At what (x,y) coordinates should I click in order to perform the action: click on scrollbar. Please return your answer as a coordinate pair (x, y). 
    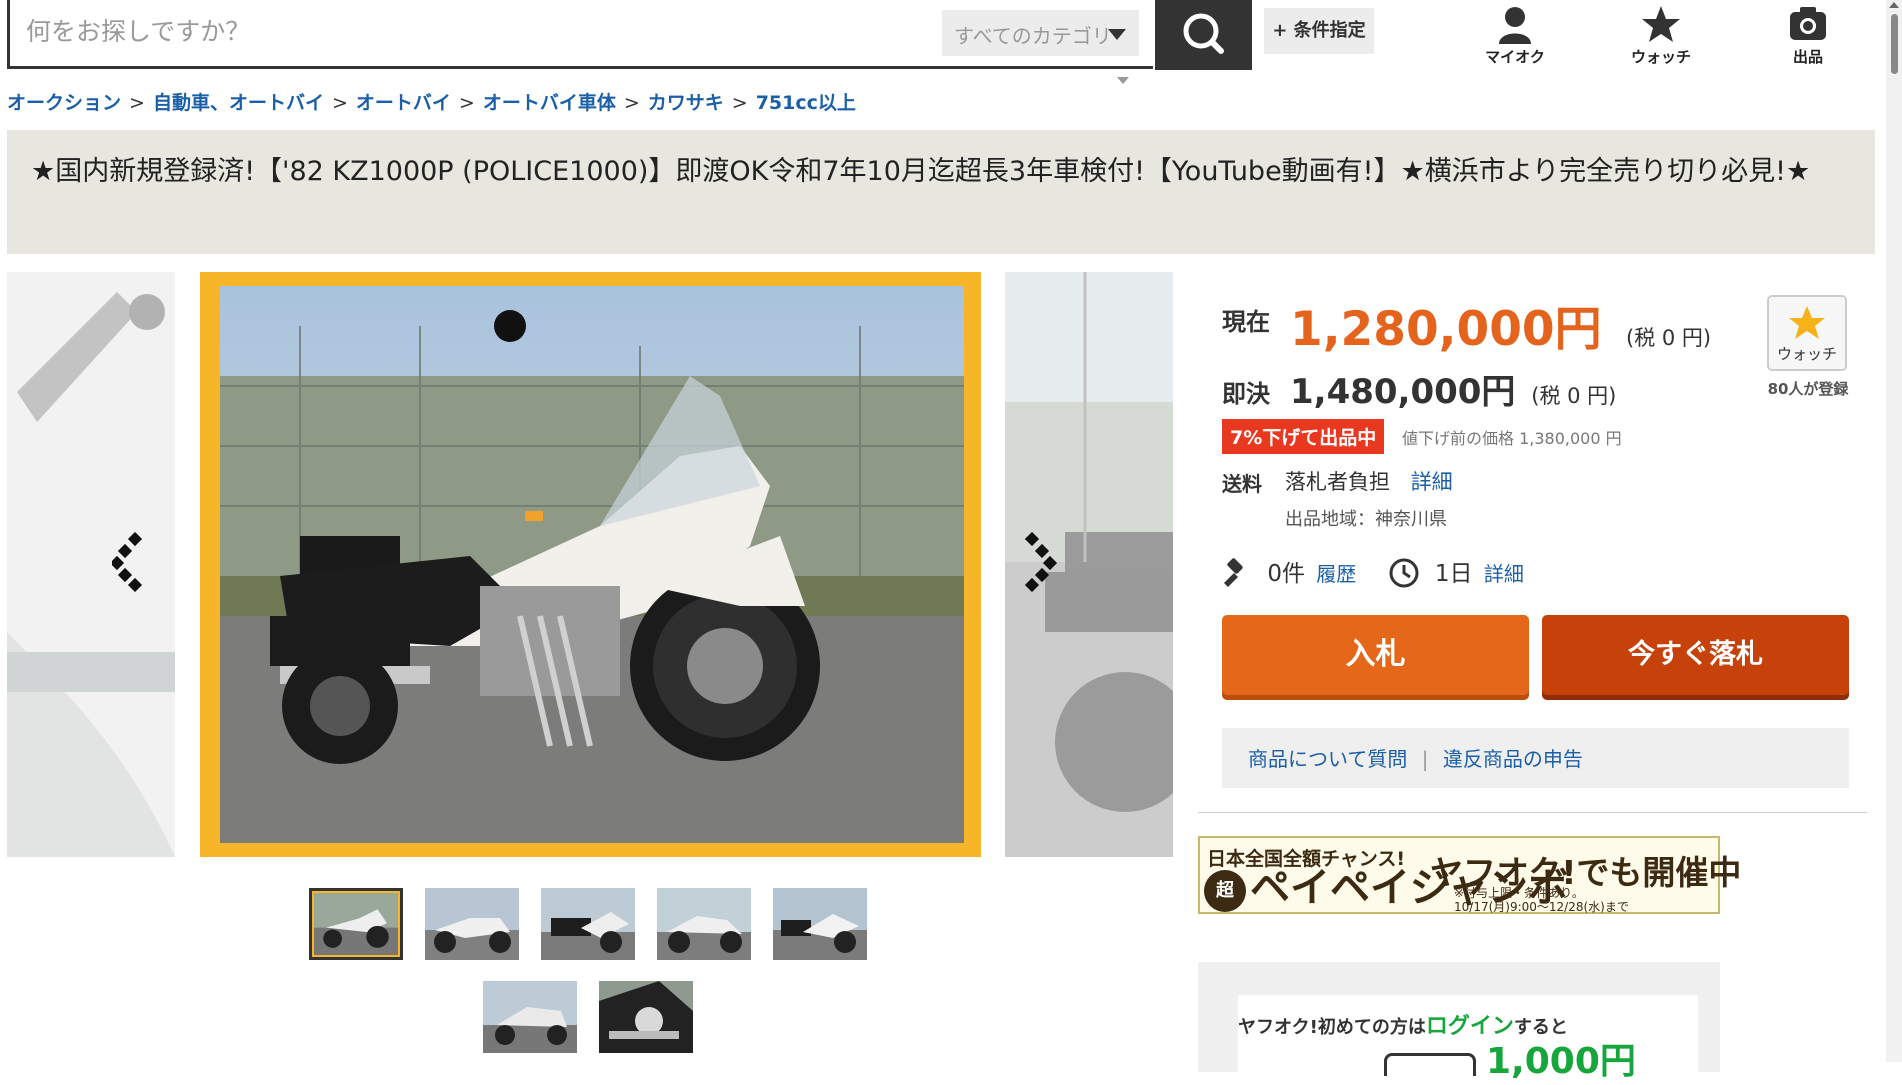
    Looking at the image, I should click on (1894, 531).